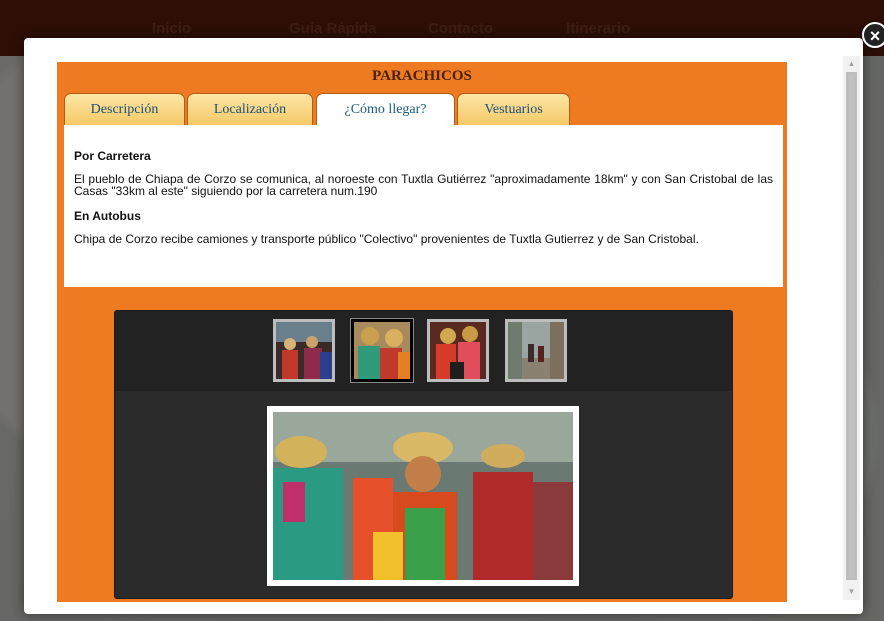  I want to click on page-title: PARACHICOS, so click(422, 76).